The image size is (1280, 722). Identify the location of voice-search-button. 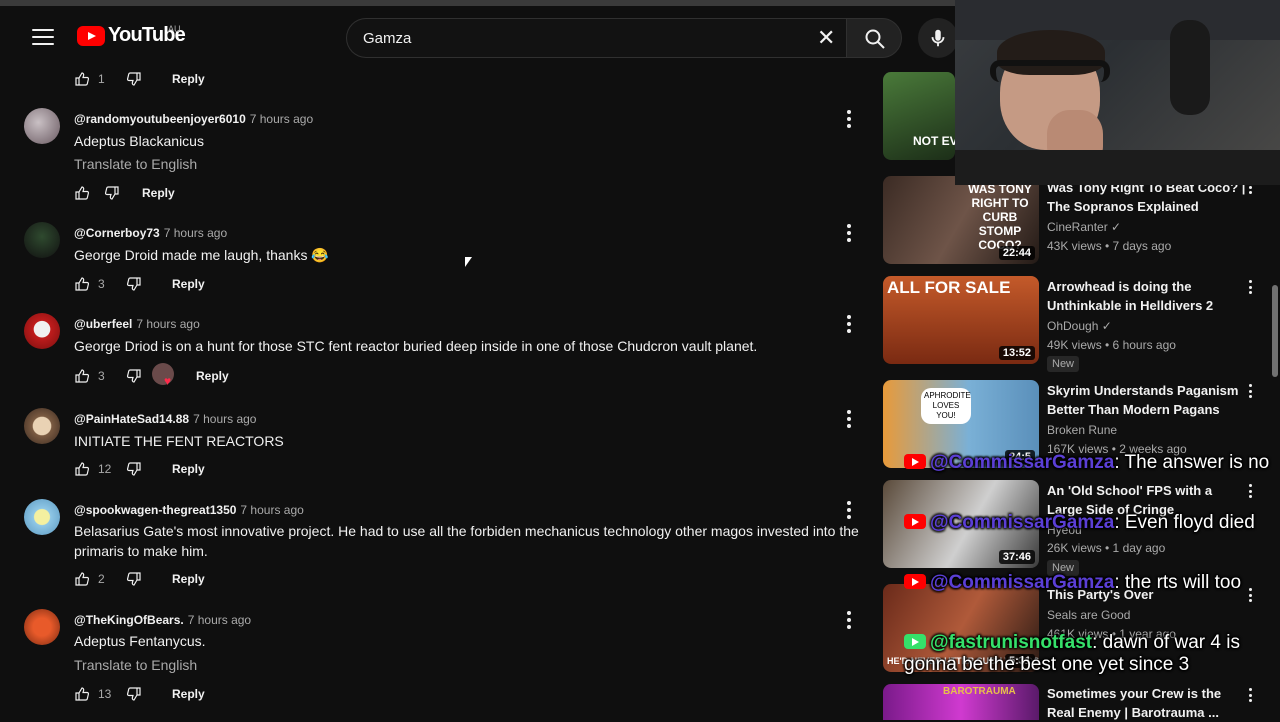
(938, 38).